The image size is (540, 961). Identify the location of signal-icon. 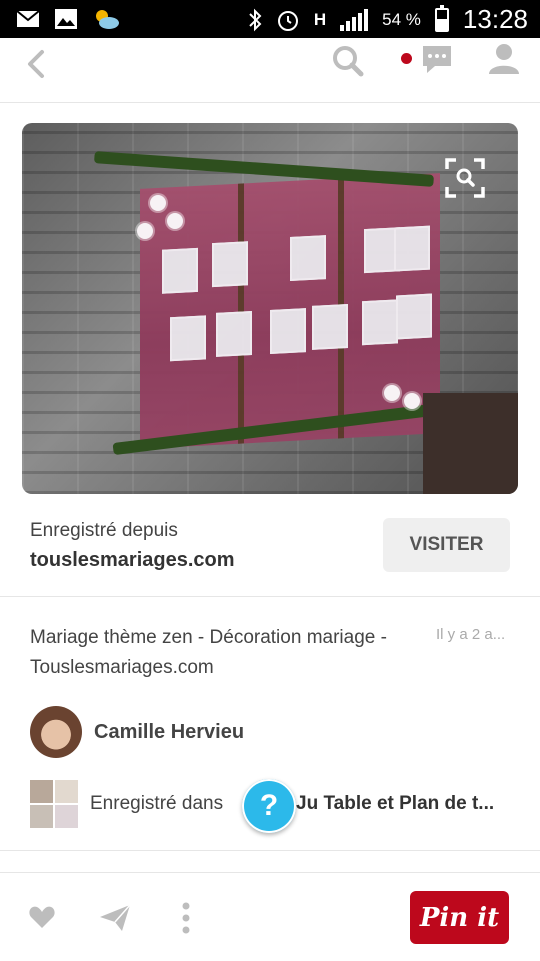
(354, 19).